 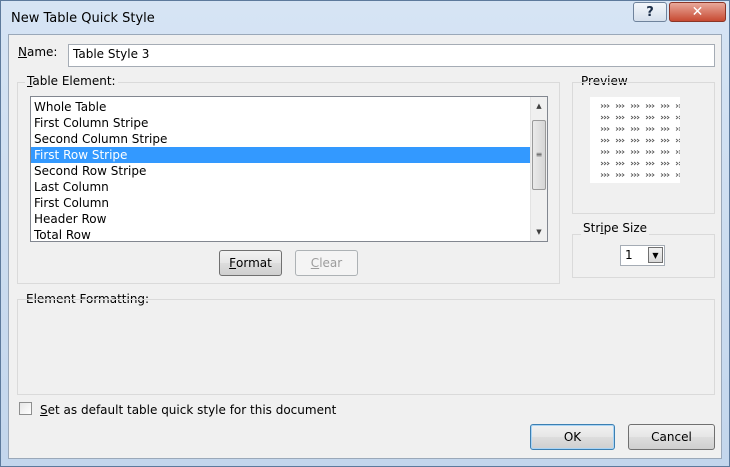 I want to click on format-button: Format, so click(x=250, y=263).